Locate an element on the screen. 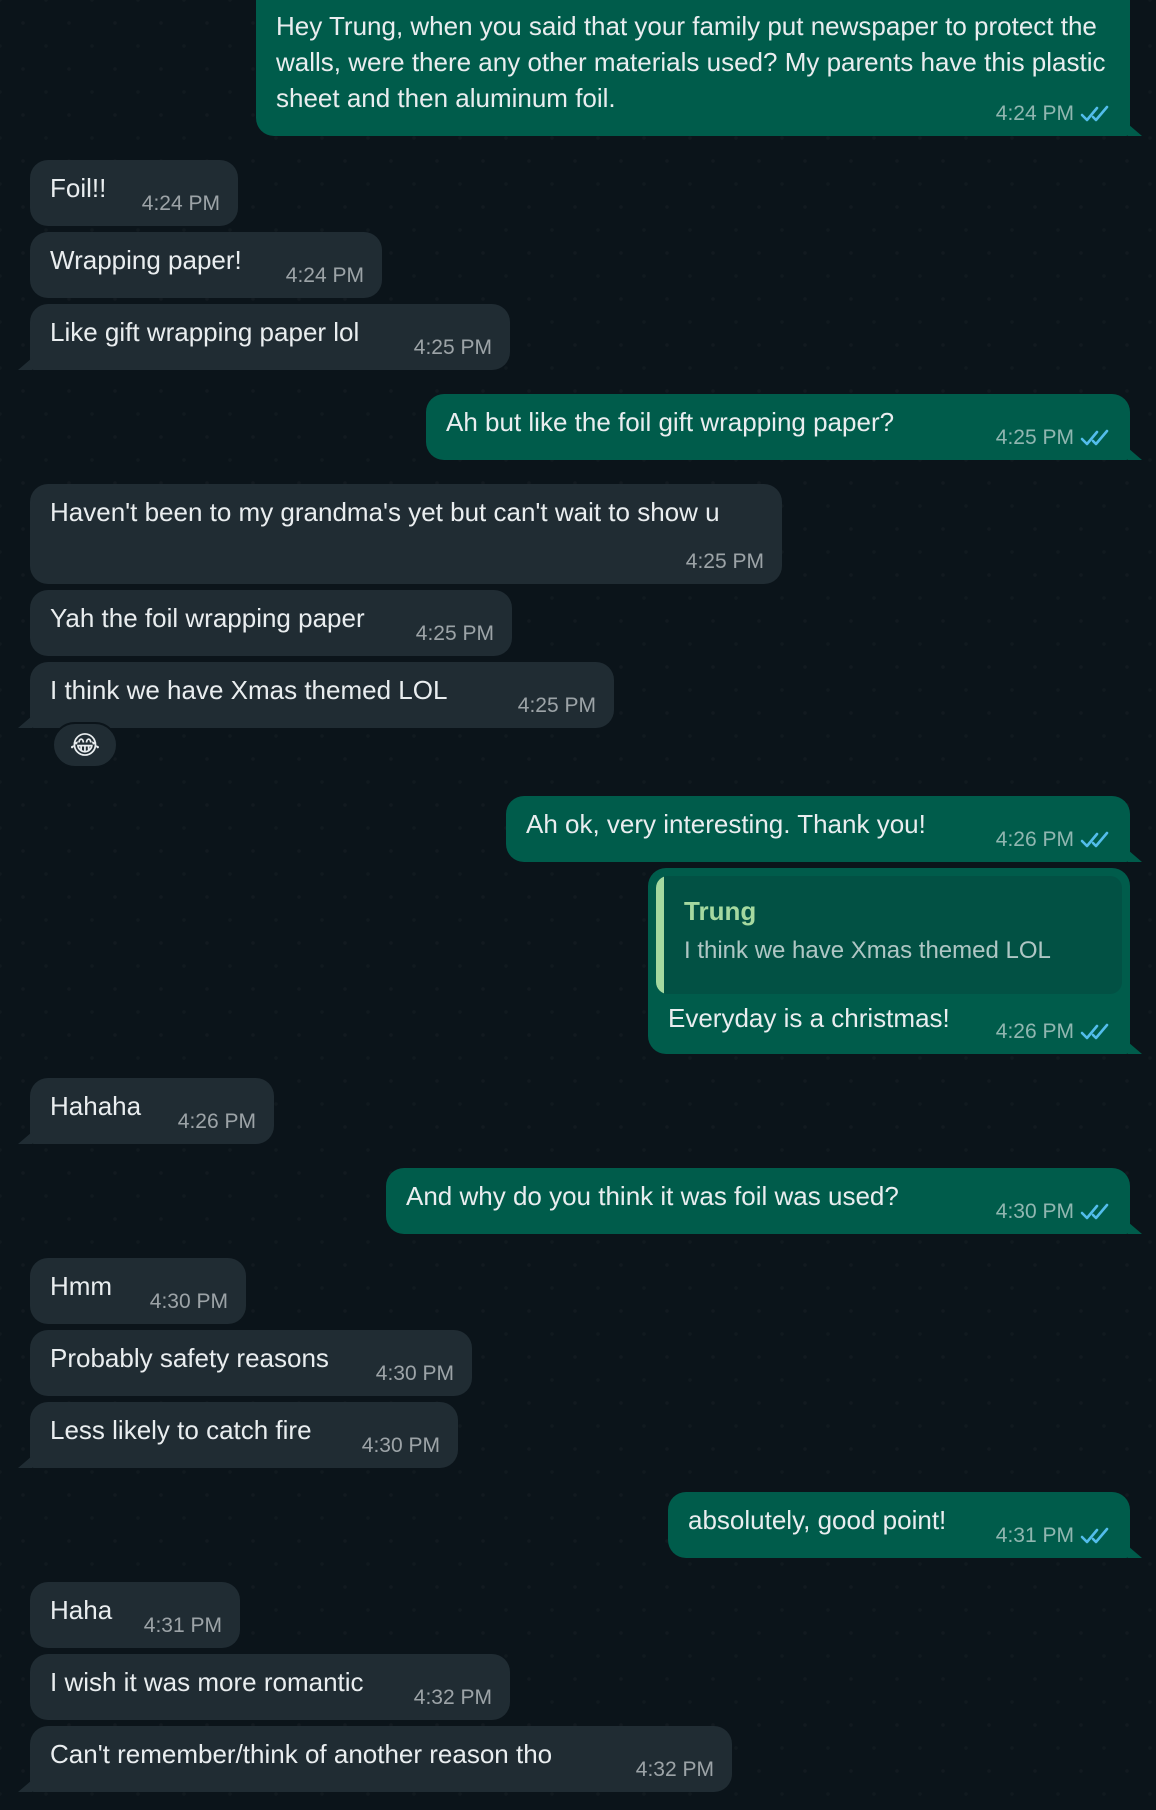 Image resolution: width=1156 pixels, height=1810 pixels. message-bubble-incoming: Probably safety reasons 4:30 PM is located at coordinates (251, 1363).